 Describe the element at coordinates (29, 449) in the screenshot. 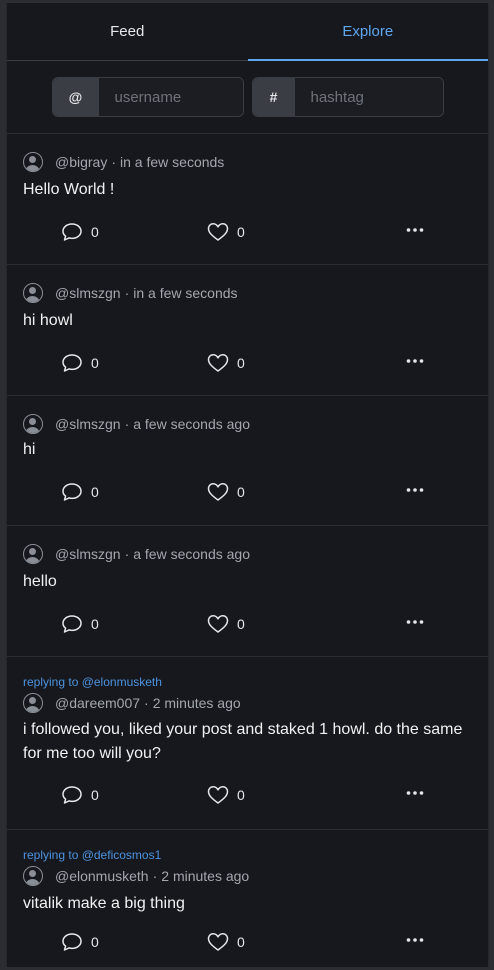

I see `post-content: hi` at that location.